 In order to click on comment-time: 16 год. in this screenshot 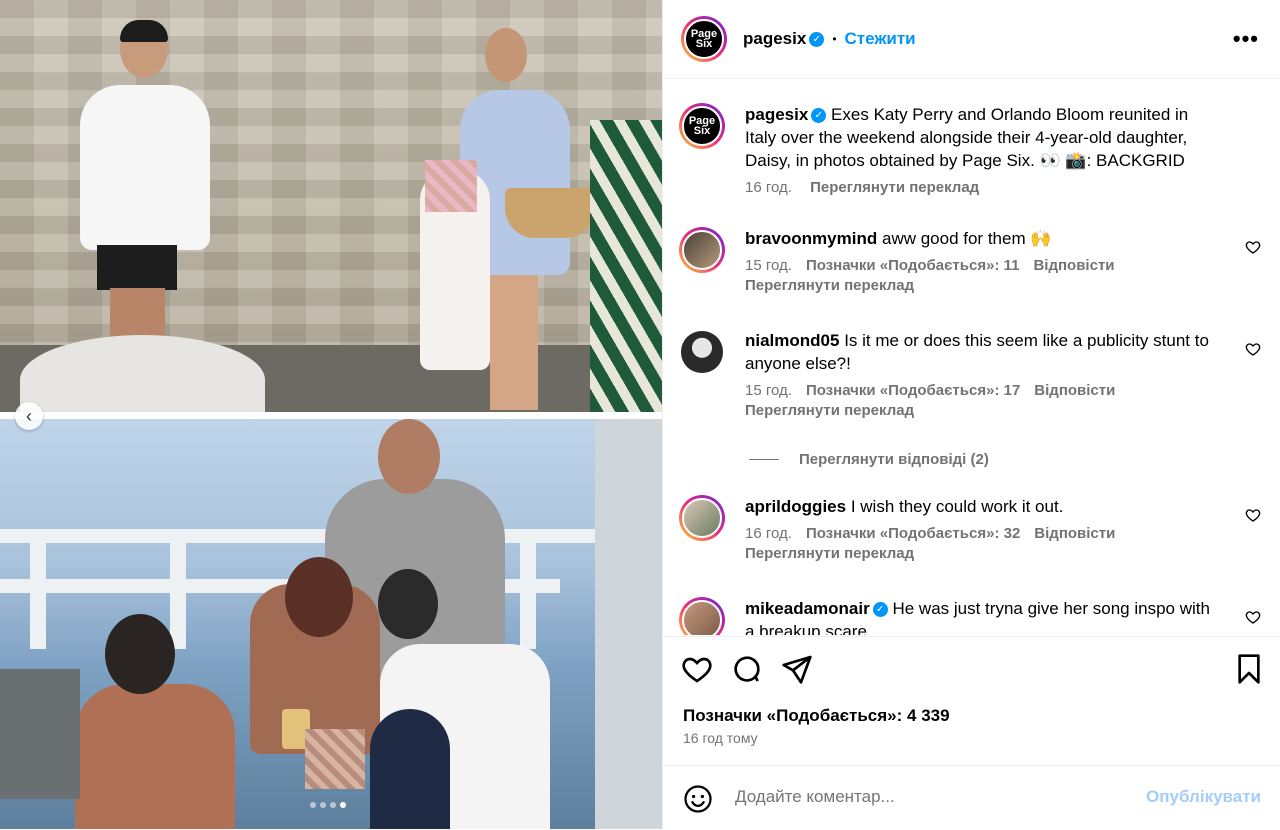, I will do `click(768, 533)`.